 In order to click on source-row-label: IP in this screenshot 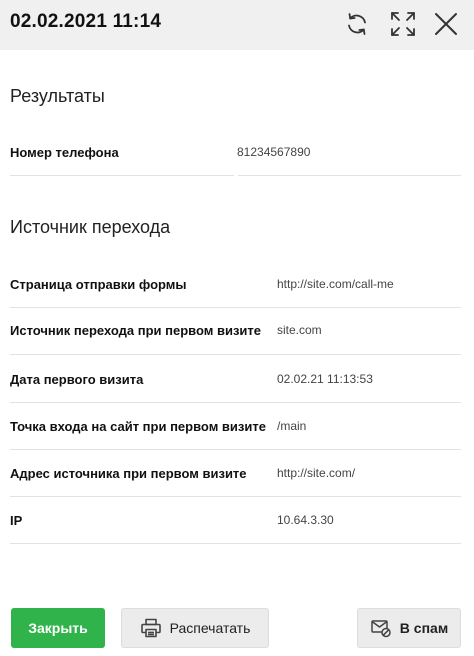, I will do `click(16, 520)`.